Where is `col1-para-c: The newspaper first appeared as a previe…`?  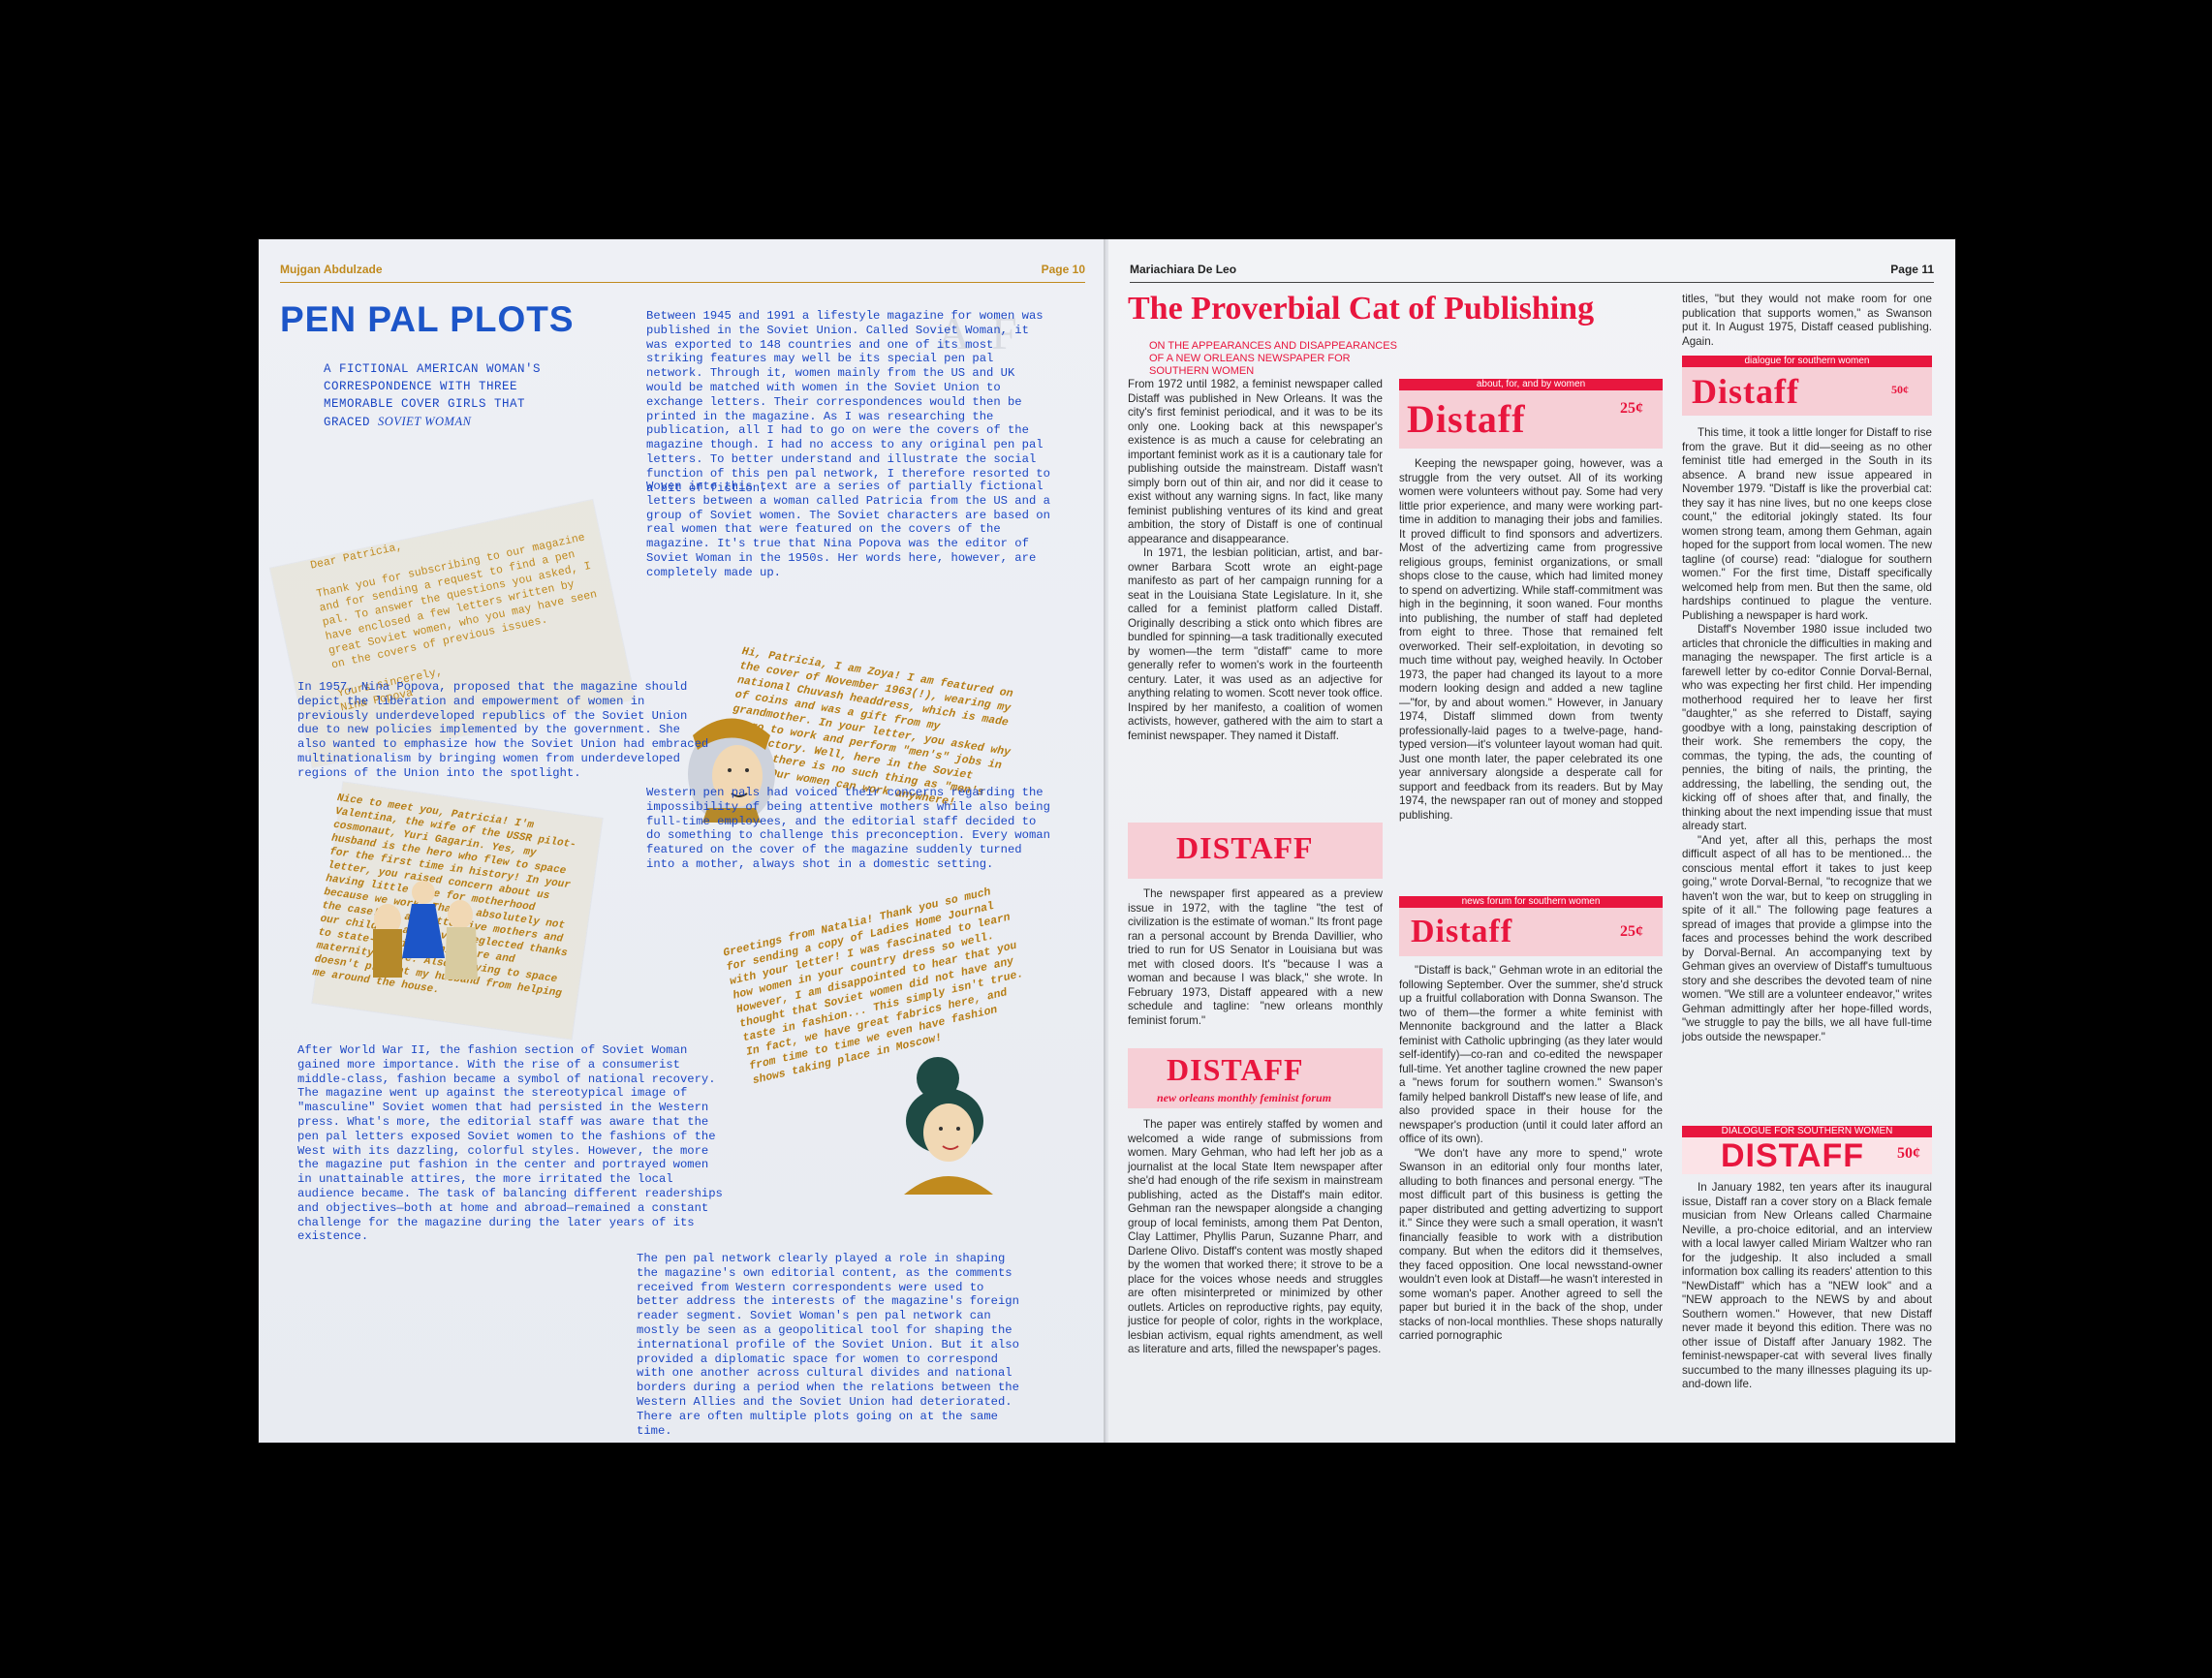
col1-para-c: The newspaper first appeared as a previe… is located at coordinates (1255, 957).